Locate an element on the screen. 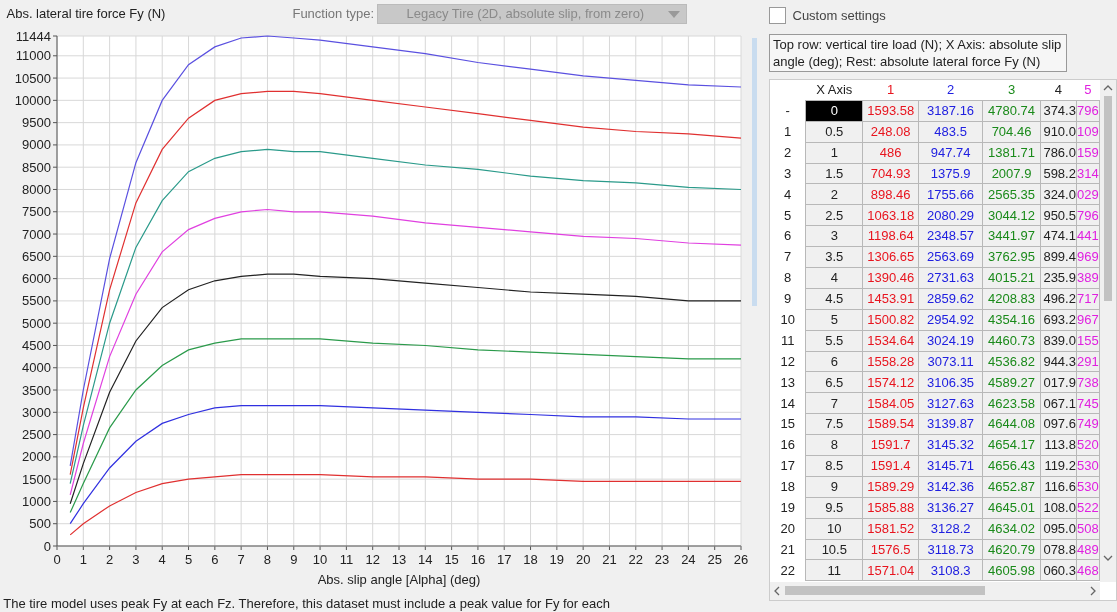 This screenshot has width=1117, height=612. scroll-right-icon is located at coordinates (1093, 590).